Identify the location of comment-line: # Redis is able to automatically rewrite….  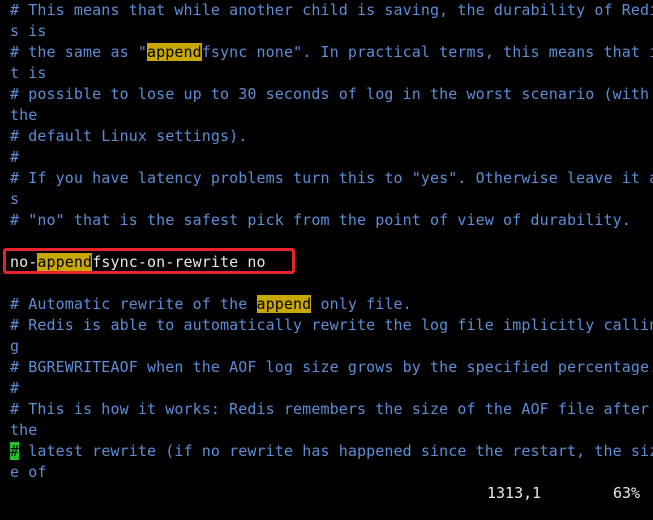
(331, 325).